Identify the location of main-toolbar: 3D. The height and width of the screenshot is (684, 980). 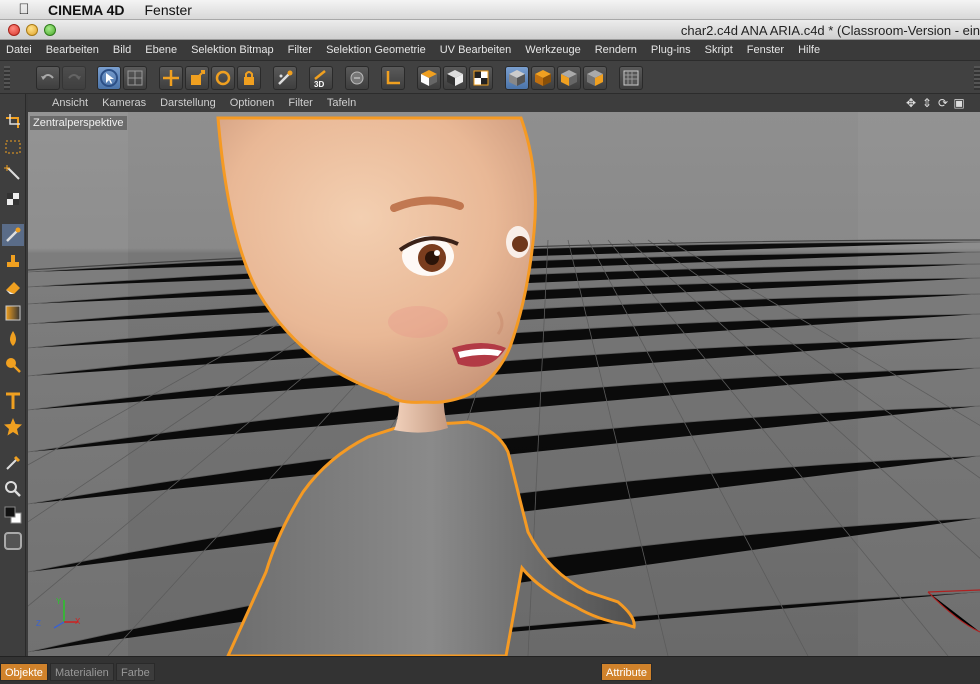
(490, 77).